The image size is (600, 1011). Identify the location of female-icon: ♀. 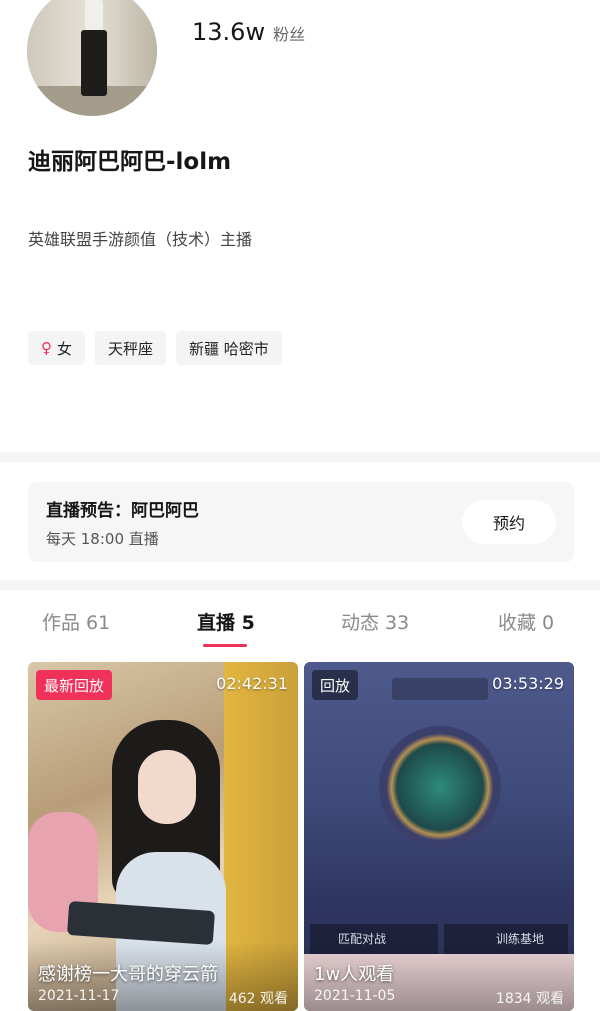
(46, 348).